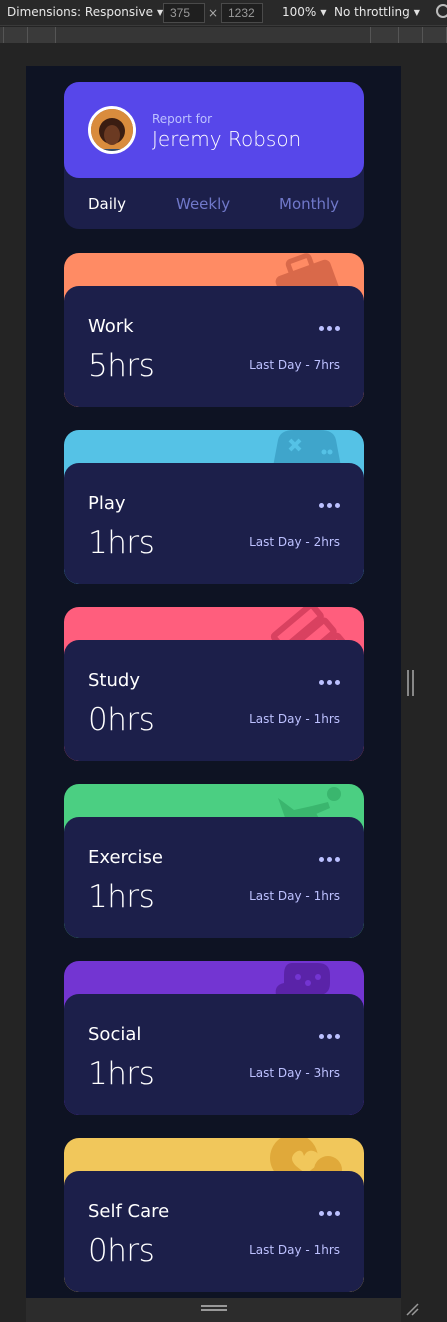  What do you see at coordinates (203, 204) in the screenshot?
I see `tab-weekly: Weekly` at bounding box center [203, 204].